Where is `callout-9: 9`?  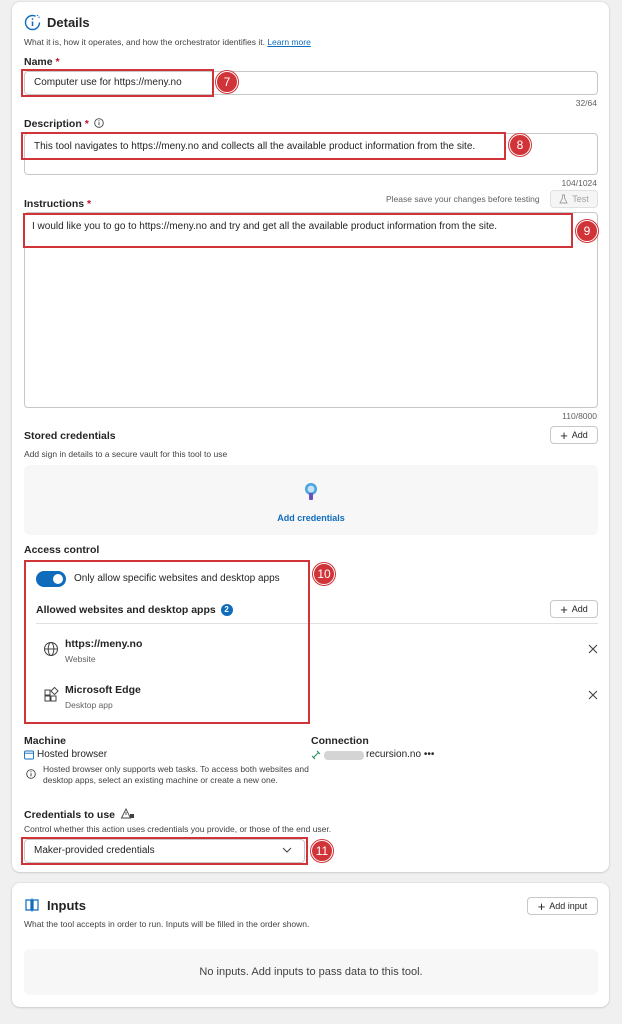 callout-9: 9 is located at coordinates (587, 231).